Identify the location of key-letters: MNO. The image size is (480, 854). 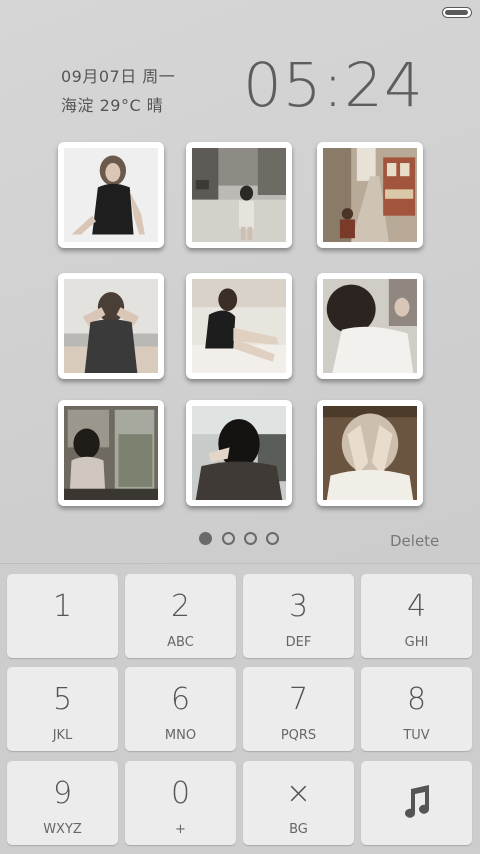
(180, 735).